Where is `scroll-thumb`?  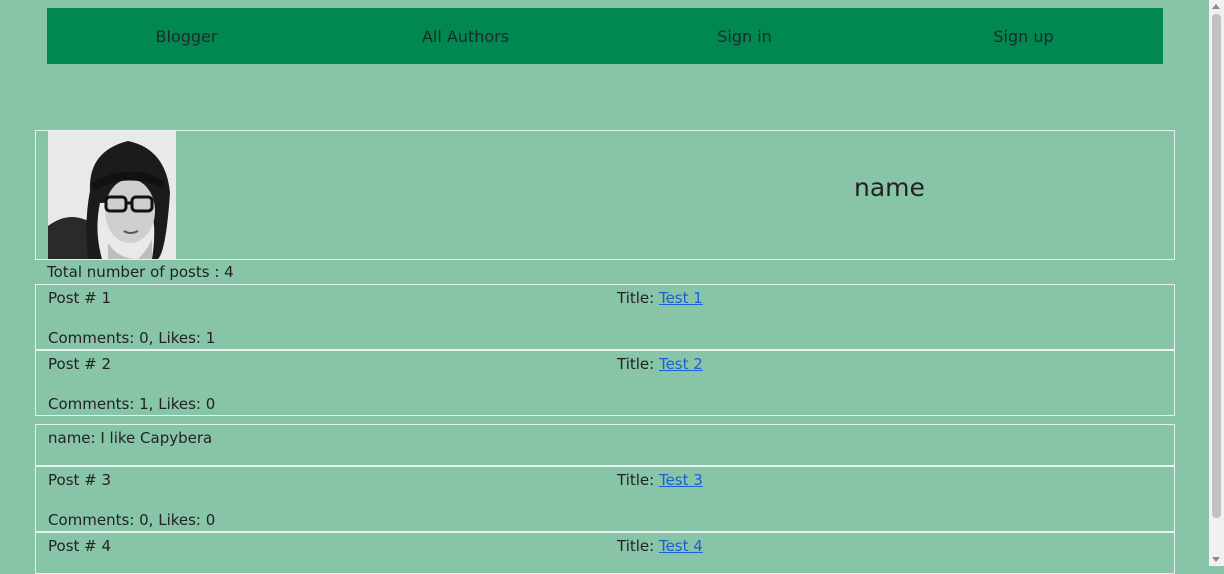 scroll-thumb is located at coordinates (1216, 266).